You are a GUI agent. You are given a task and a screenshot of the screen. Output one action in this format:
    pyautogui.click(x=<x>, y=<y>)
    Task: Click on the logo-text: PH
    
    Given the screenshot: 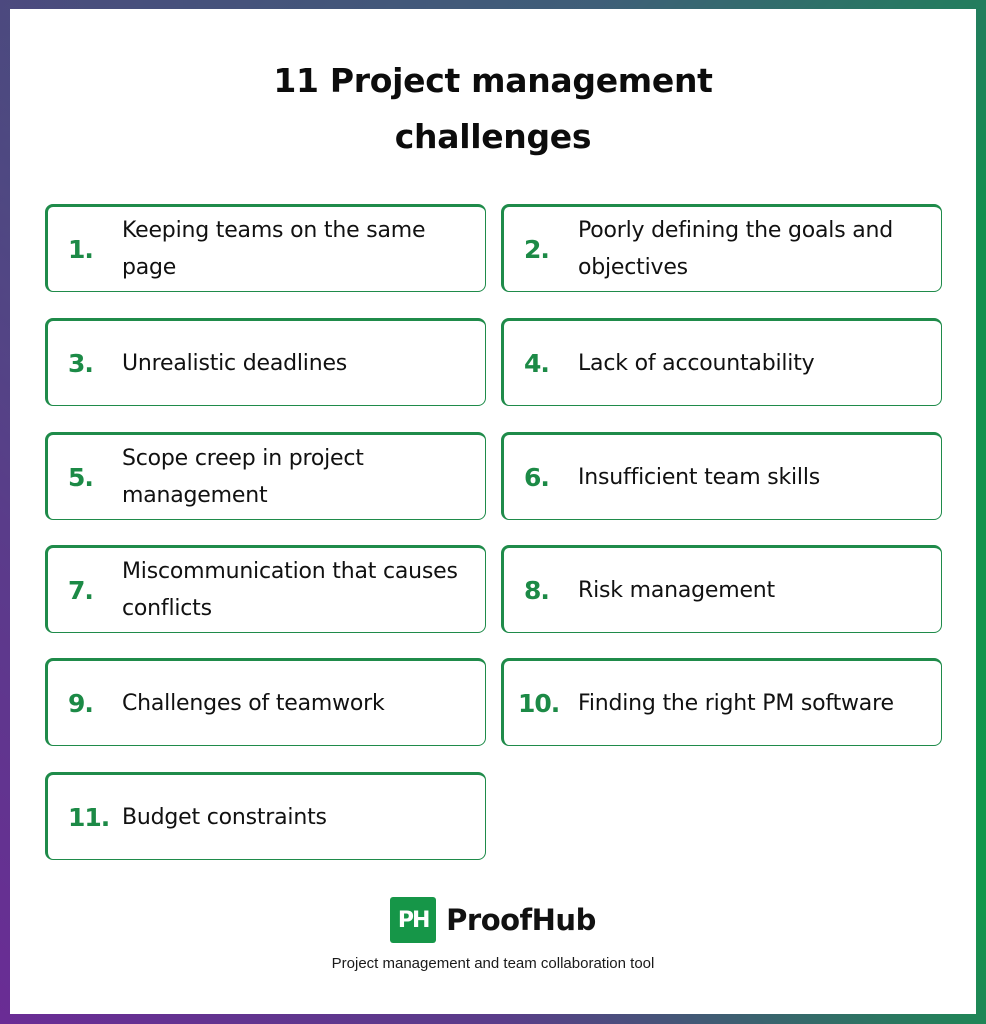 What is the action you would take?
    pyautogui.click(x=414, y=920)
    